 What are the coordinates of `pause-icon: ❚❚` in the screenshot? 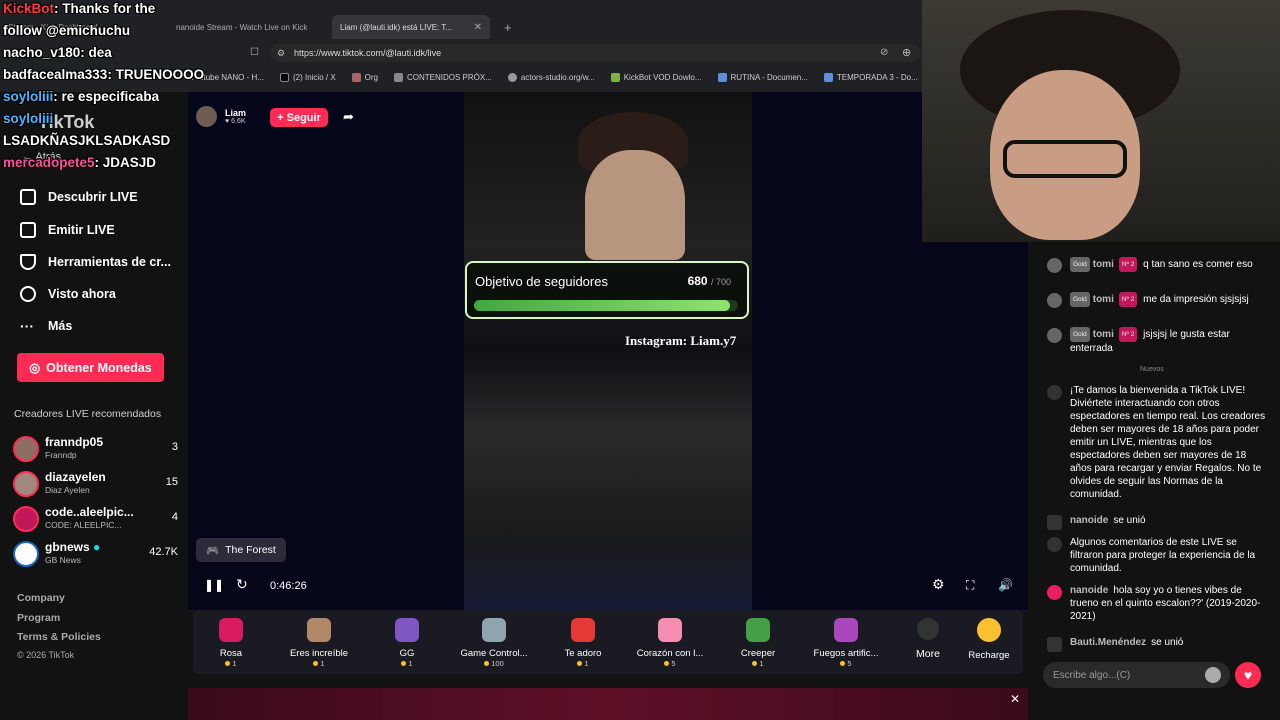 It's located at (214, 585).